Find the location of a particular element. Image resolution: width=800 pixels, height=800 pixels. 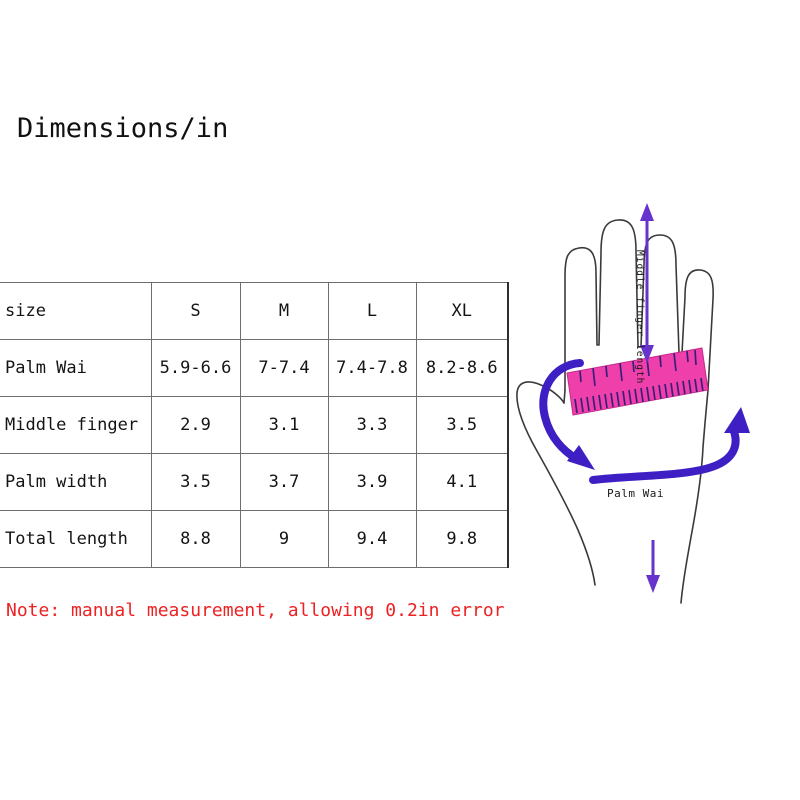

table-row: Middle finger 2.9 3.1 3.3 3.5 is located at coordinates (254, 425).